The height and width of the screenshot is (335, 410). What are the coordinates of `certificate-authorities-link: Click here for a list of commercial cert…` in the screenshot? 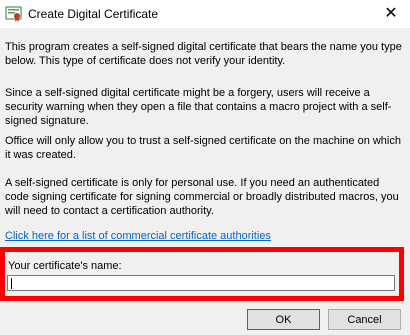 It's located at (138, 236).